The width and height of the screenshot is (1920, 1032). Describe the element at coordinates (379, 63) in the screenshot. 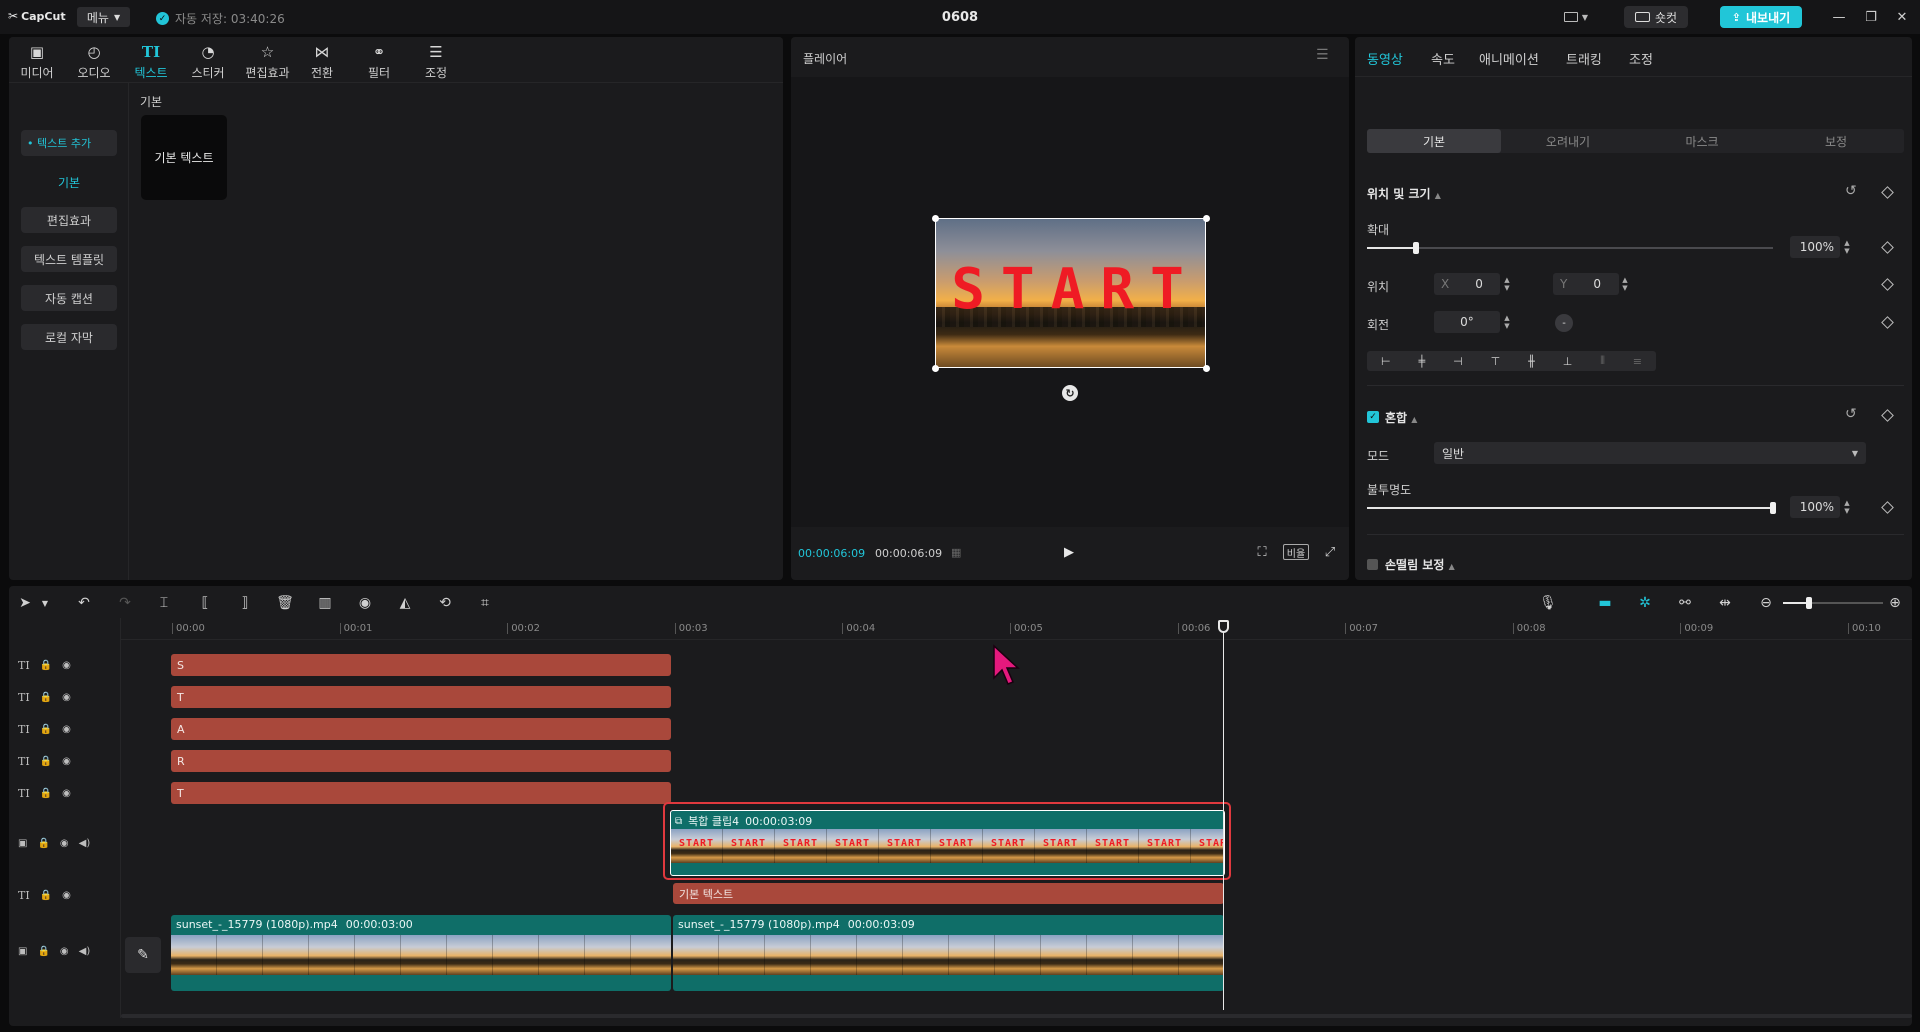

I see `tab-filter: ⚭ 필터` at that location.